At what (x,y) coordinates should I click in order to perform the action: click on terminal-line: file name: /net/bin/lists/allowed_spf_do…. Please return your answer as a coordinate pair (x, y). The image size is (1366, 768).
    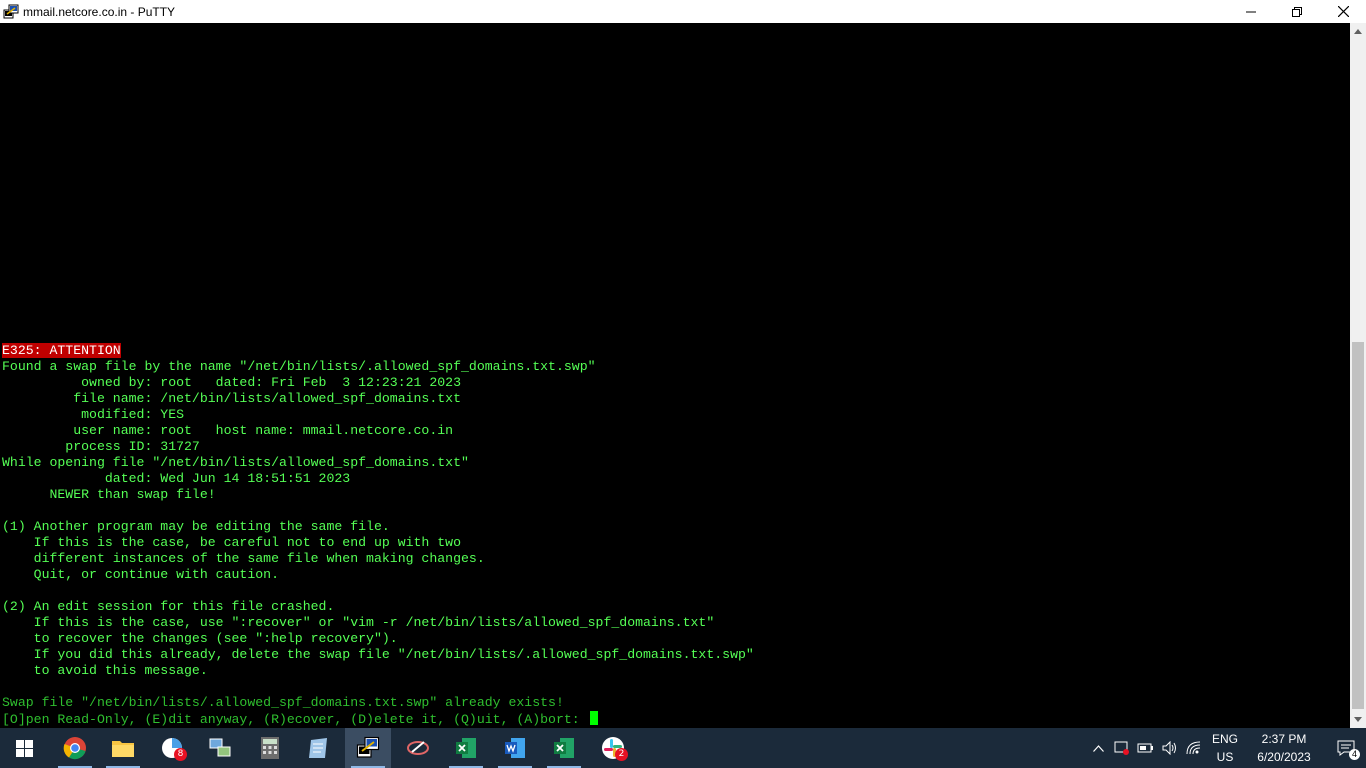
    Looking at the image, I should click on (378, 399).